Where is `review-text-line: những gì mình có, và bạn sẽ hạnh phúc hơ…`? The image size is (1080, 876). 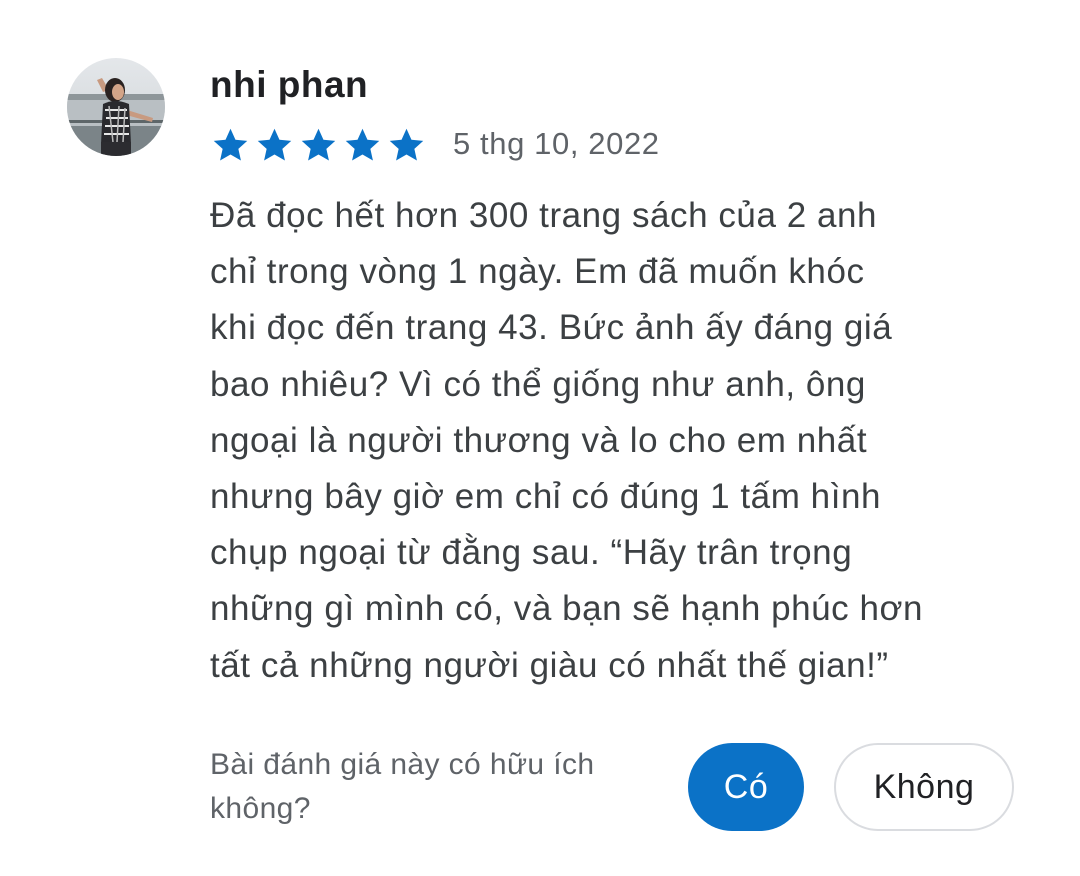
review-text-line: những gì mình có, và bạn sẽ hạnh phúc hơ… is located at coordinates (567, 609).